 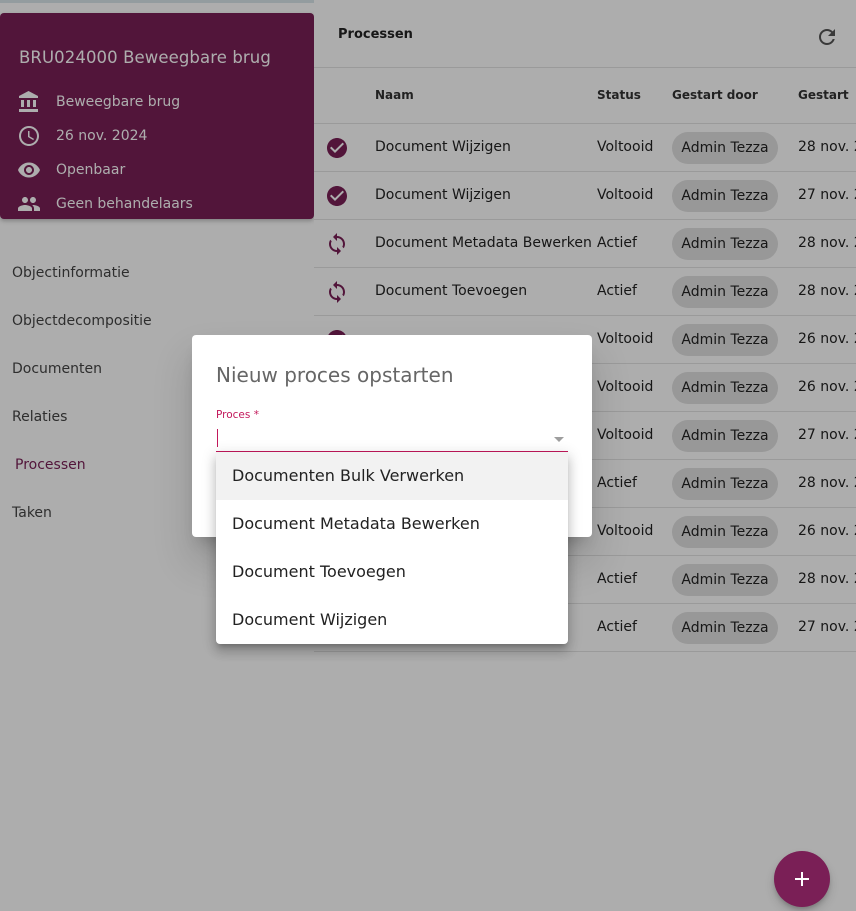 I want to click on proces-select, so click(x=392, y=439).